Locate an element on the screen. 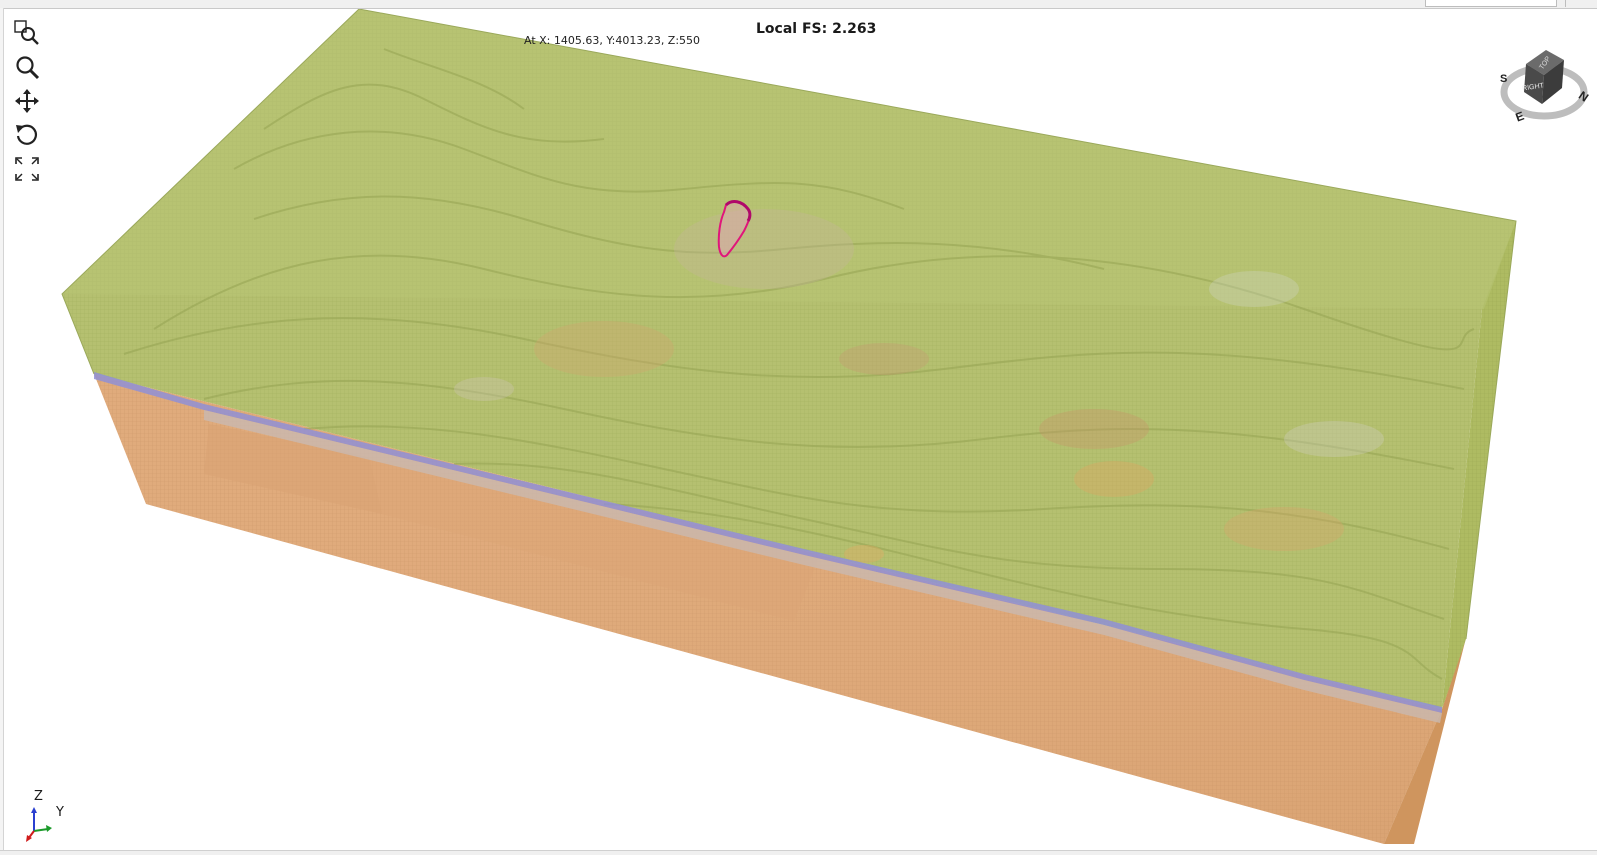  zoom-icon is located at coordinates (27, 67).